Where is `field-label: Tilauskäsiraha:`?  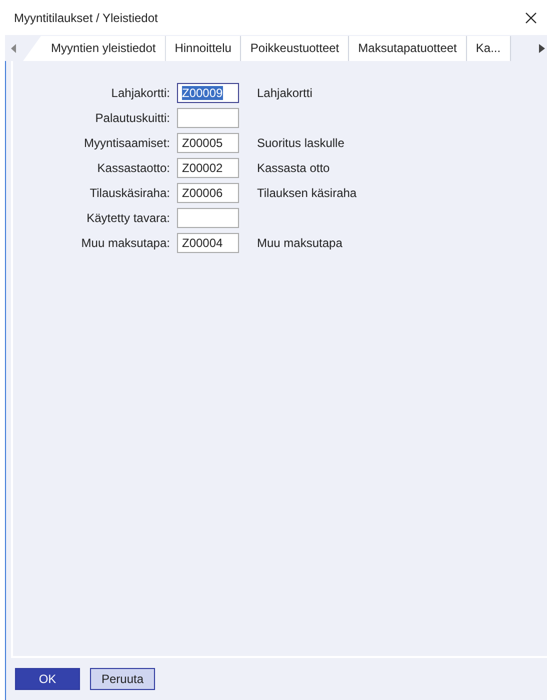 field-label: Tilauskäsiraha: is located at coordinates (129, 193).